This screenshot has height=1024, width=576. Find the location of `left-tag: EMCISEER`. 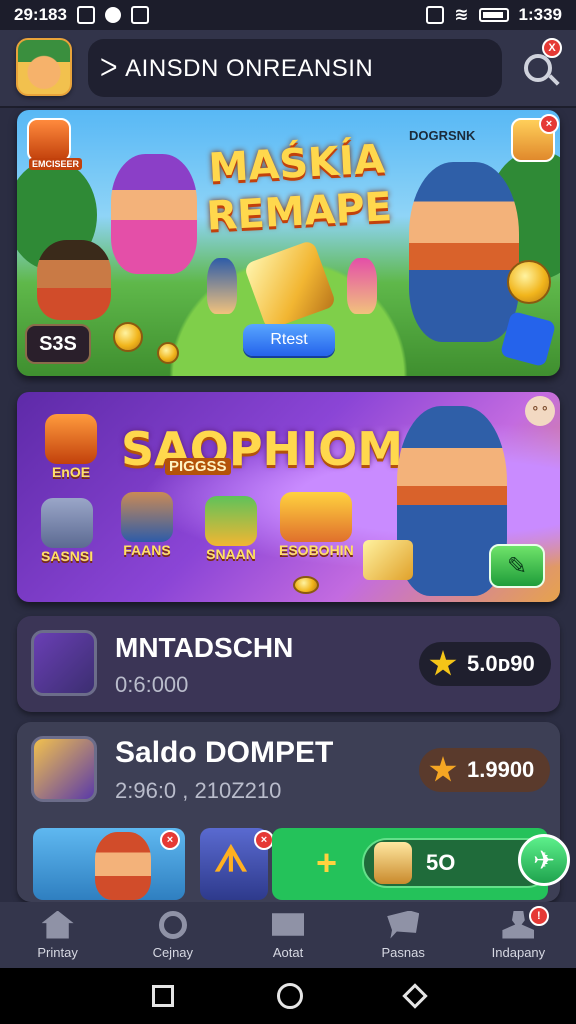

left-tag: EMCISEER is located at coordinates (56, 164).